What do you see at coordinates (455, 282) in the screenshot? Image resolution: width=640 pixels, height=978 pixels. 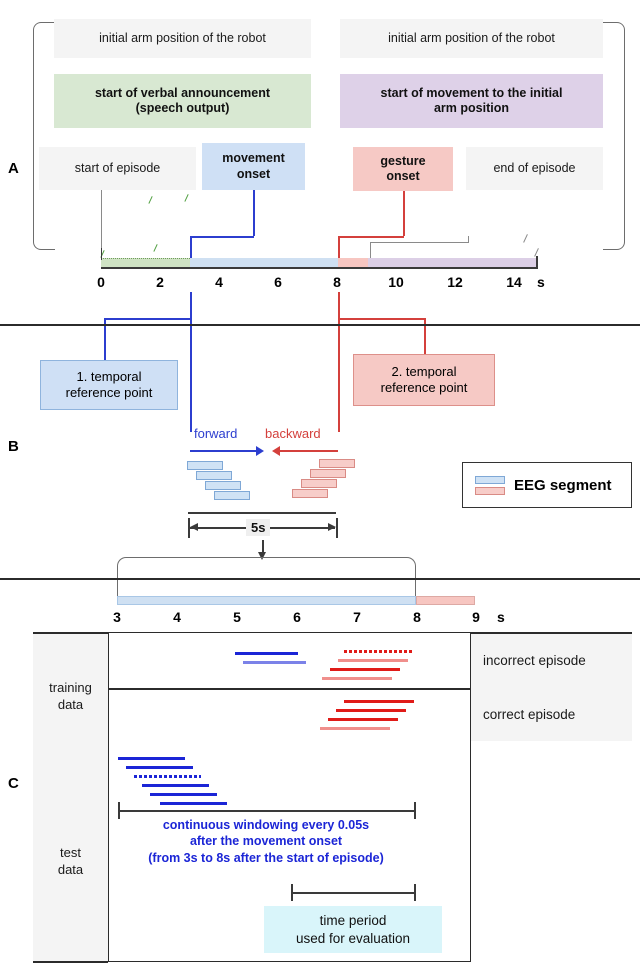 I see `axis-a-tick-12: 12` at bounding box center [455, 282].